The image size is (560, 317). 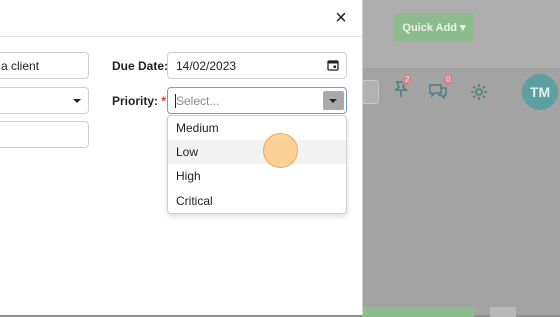 What do you see at coordinates (20, 66) in the screenshot?
I see `client-field-value: a client` at bounding box center [20, 66].